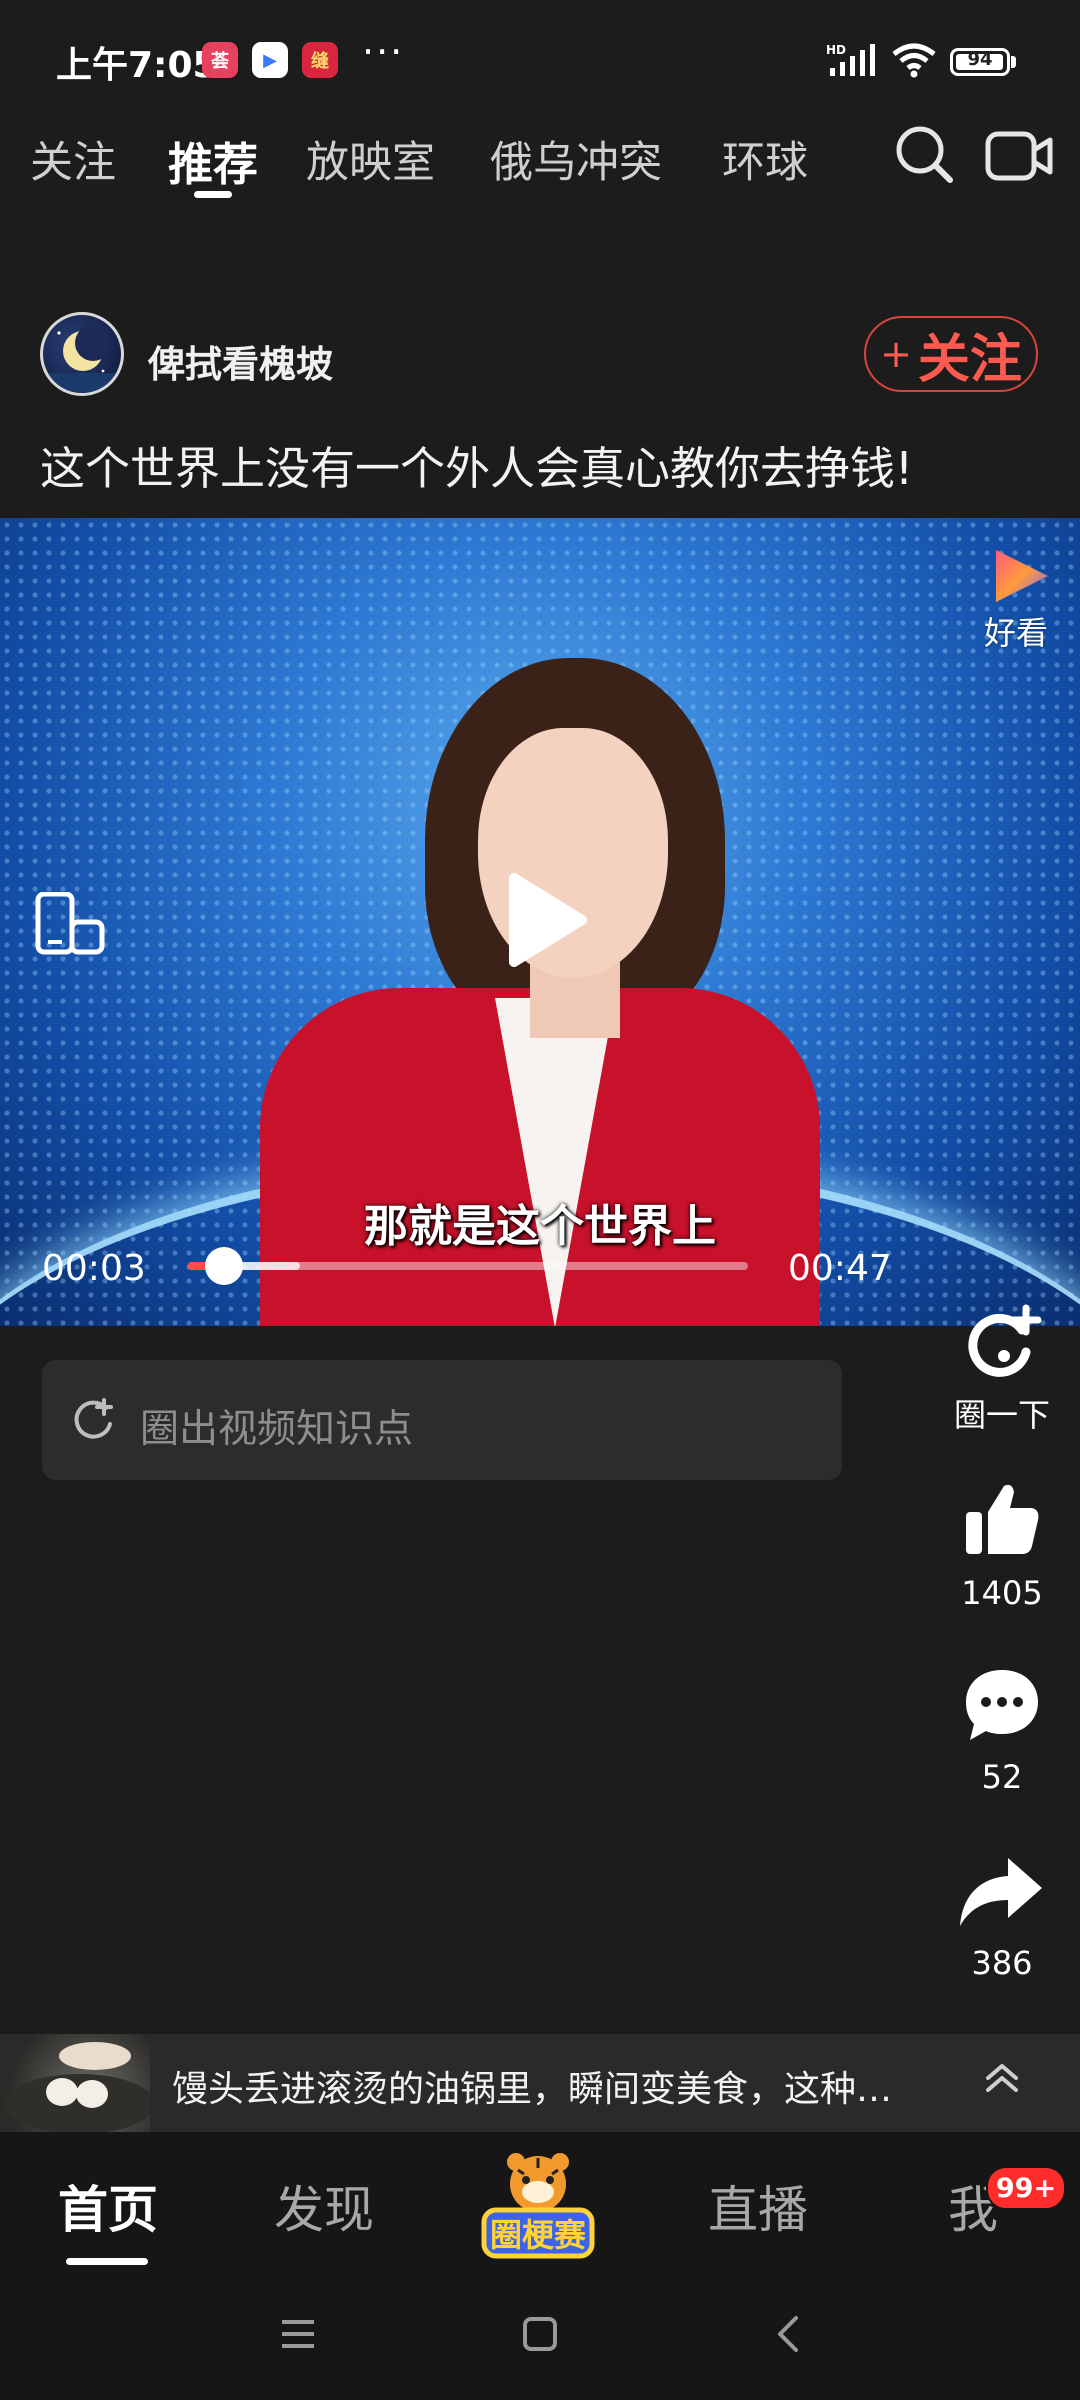 This screenshot has height=2400, width=1080. I want to click on progress-thumb, so click(223, 1266).